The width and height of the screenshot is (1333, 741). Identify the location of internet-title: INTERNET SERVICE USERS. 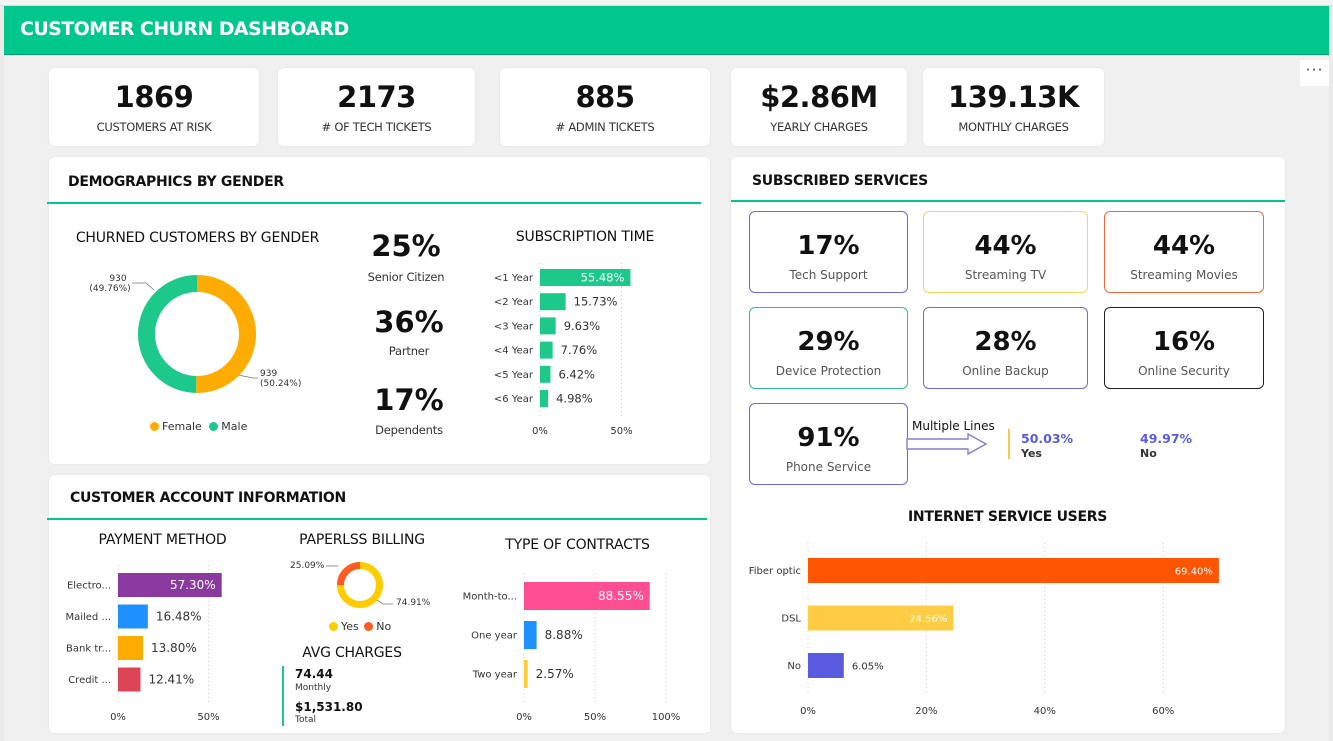
(1007, 517).